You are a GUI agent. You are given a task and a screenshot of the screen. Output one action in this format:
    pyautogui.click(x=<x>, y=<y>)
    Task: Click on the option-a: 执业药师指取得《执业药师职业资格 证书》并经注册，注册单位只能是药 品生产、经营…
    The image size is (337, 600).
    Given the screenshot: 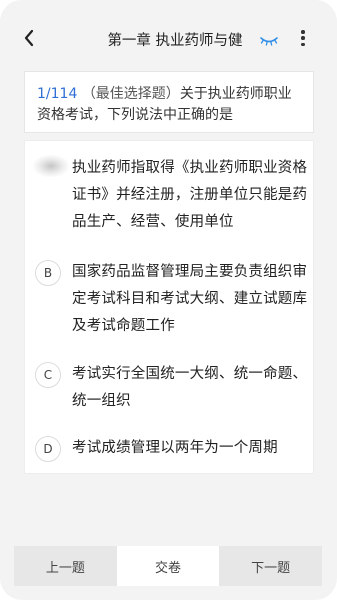 What is the action you would take?
    pyautogui.click(x=170, y=197)
    